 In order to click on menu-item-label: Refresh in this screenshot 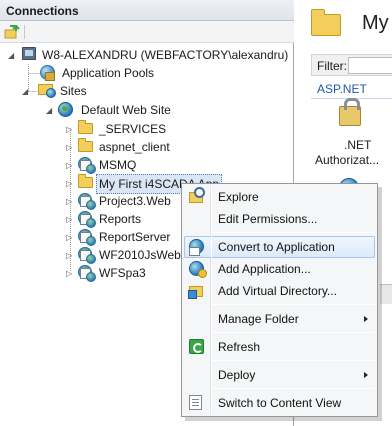, I will do `click(239, 347)`.